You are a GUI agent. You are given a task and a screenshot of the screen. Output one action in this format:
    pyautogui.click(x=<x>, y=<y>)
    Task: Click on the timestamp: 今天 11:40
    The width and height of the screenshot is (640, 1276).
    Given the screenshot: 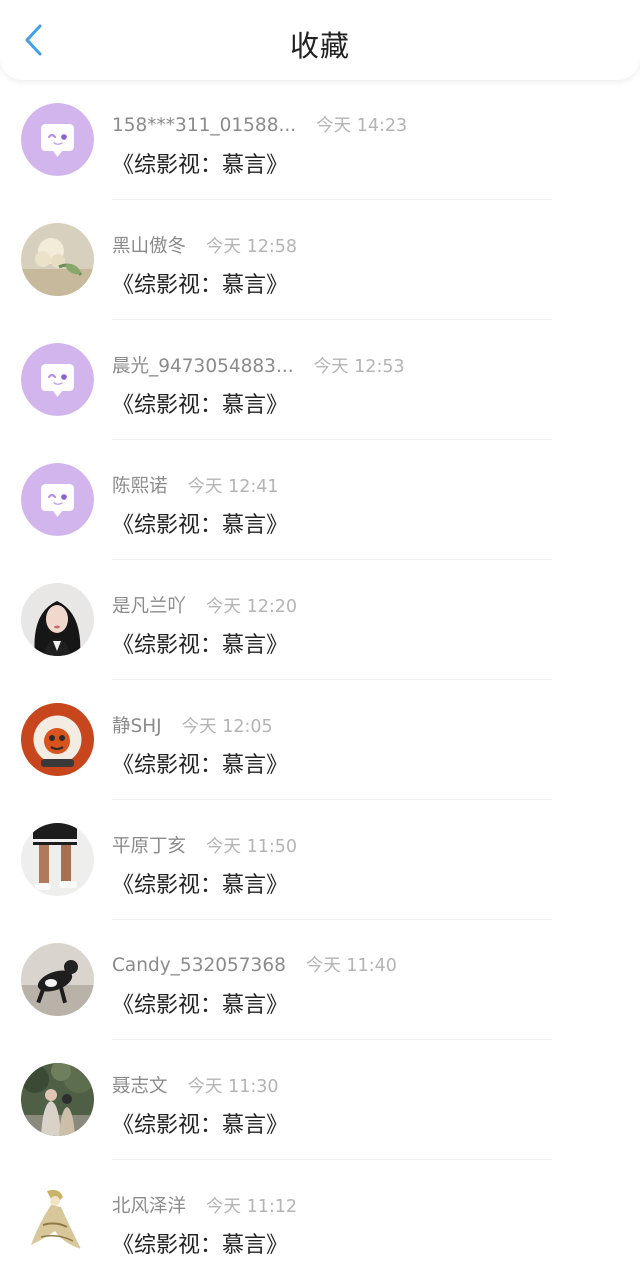 What is the action you would take?
    pyautogui.click(x=351, y=966)
    